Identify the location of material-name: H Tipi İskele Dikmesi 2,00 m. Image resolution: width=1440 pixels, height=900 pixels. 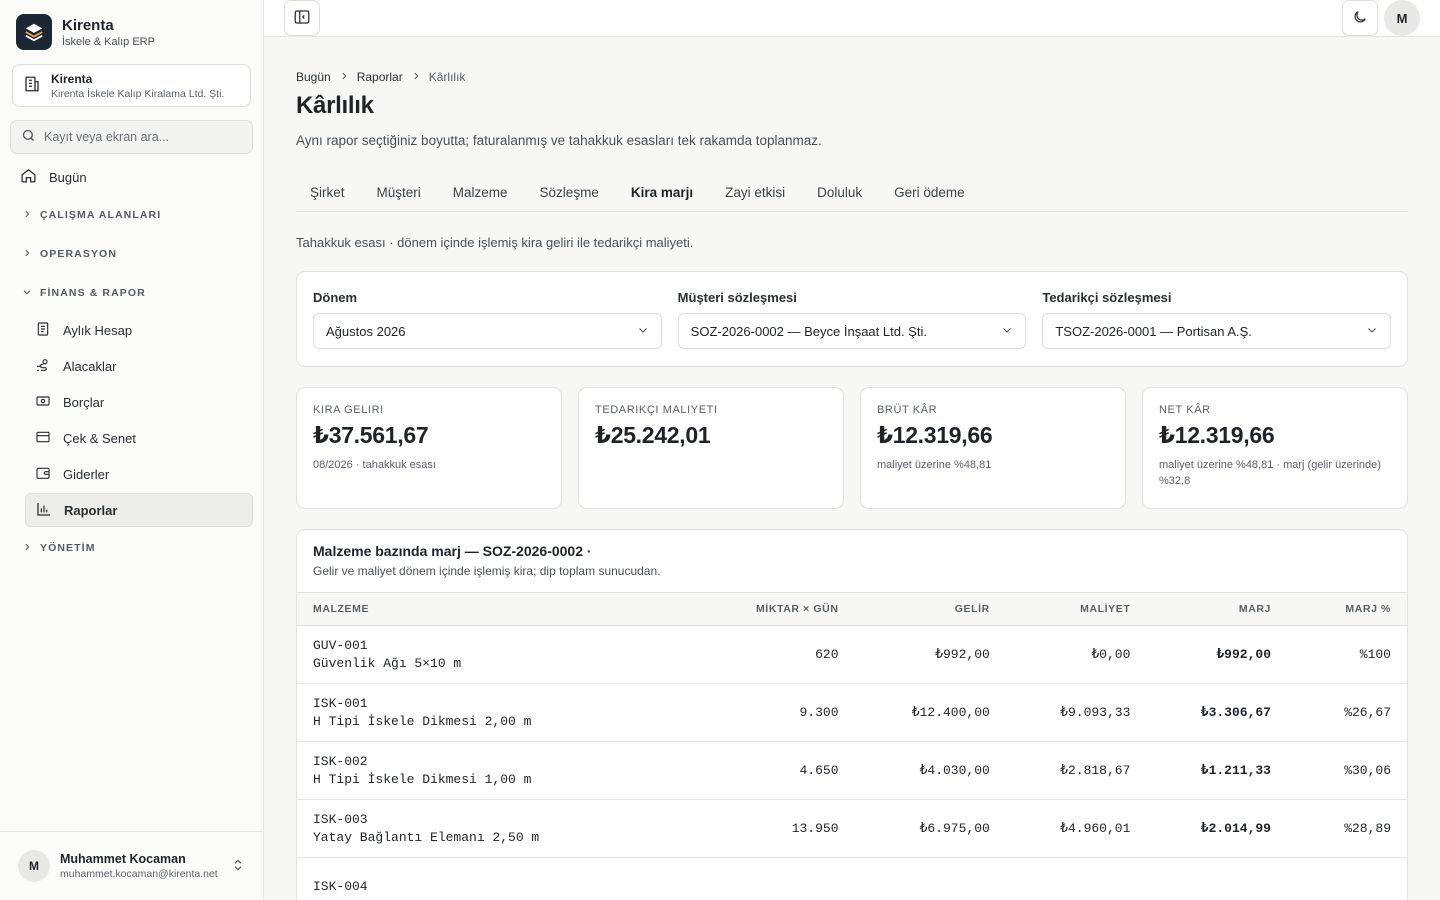
(422, 721).